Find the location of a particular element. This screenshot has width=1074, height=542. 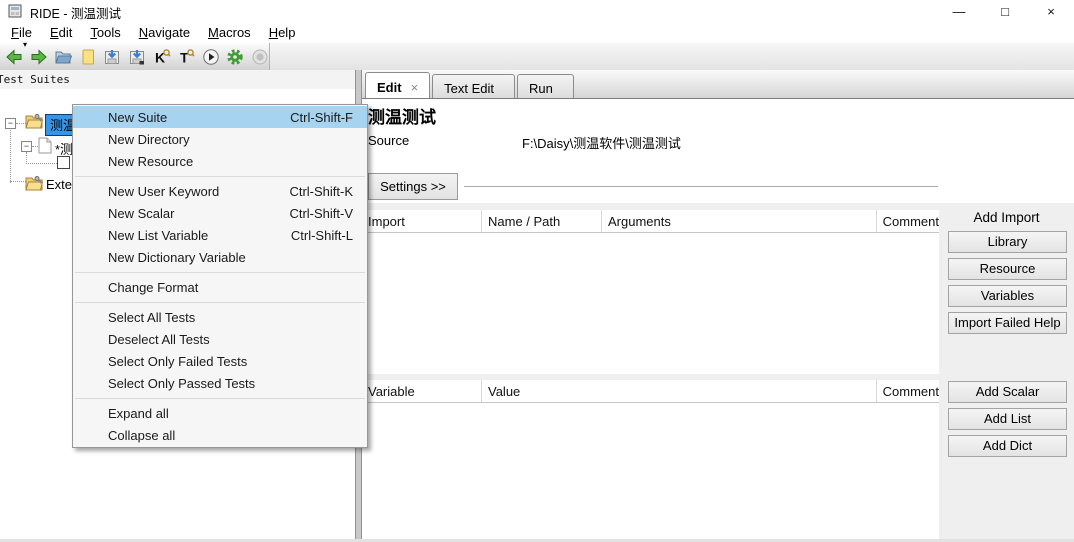

settings-divider is located at coordinates (701, 186).